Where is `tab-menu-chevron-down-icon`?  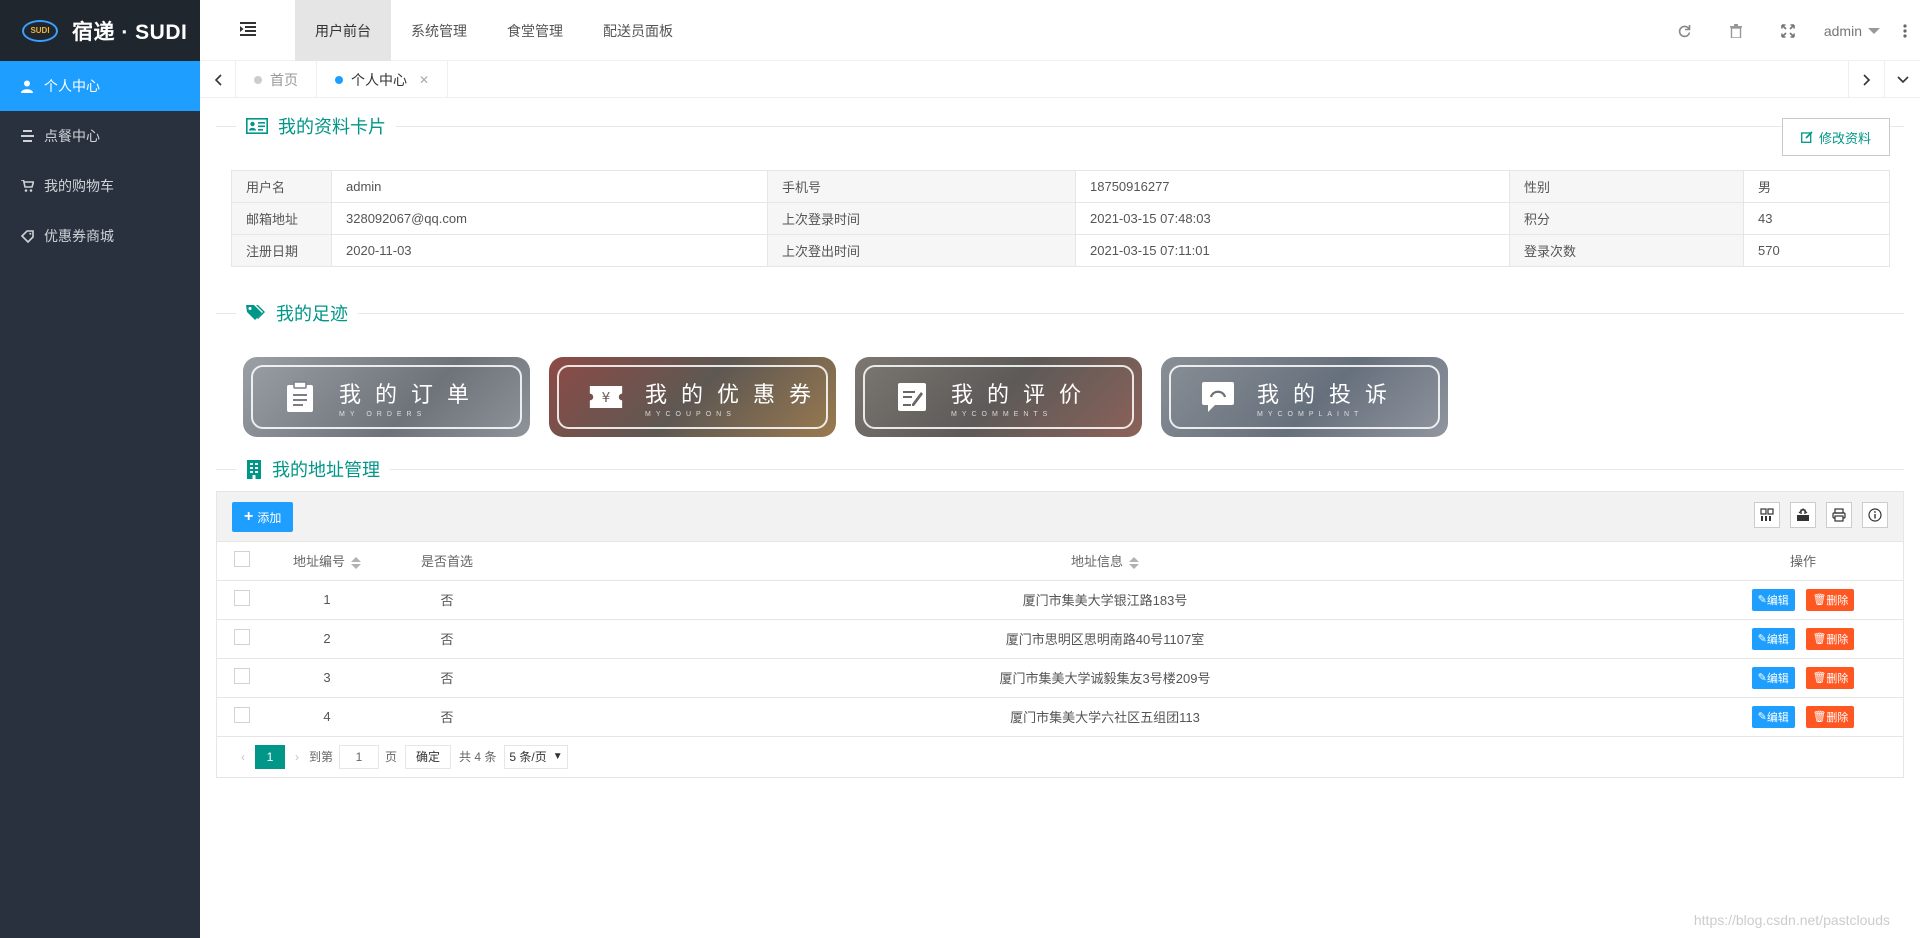
tab-menu-chevron-down-icon is located at coordinates (1902, 79).